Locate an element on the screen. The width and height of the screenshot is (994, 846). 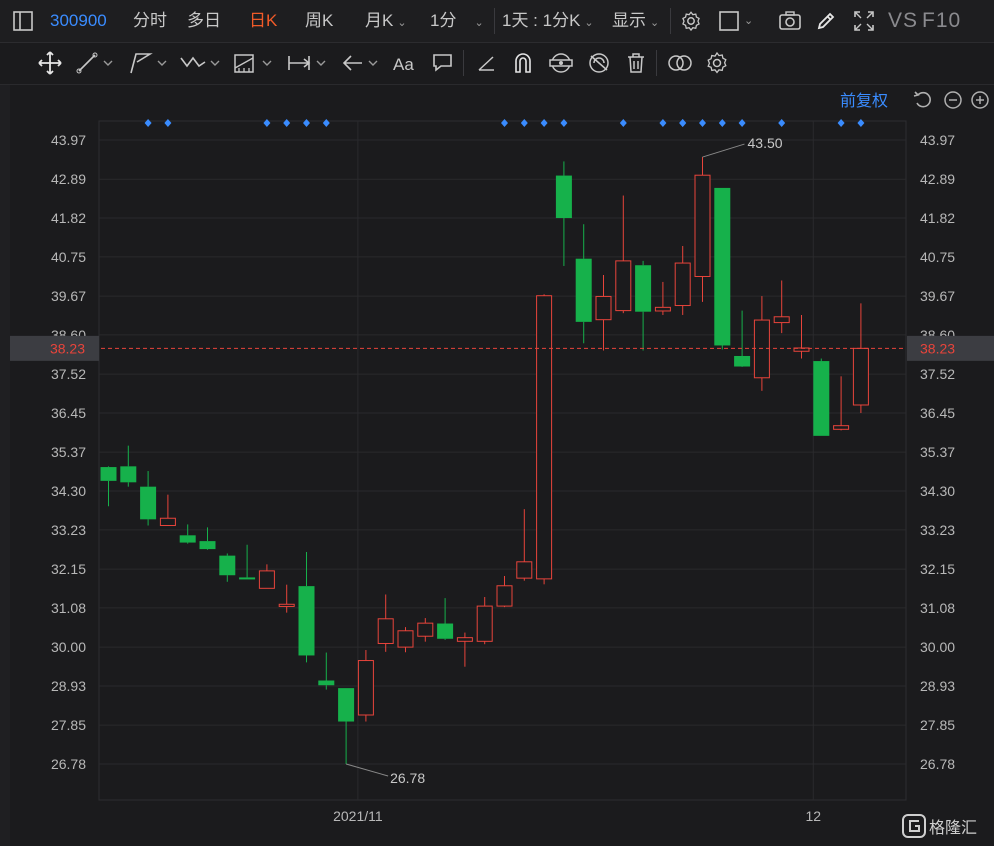
settings-gear-icon is located at coordinates (692, 21).